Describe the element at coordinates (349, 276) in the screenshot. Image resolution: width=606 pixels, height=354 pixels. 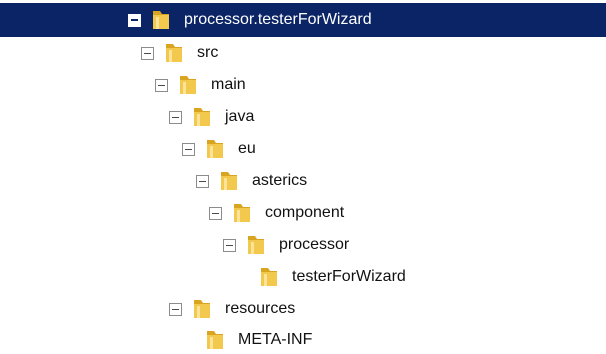
I see `tree-node-label: testerForWizard` at that location.